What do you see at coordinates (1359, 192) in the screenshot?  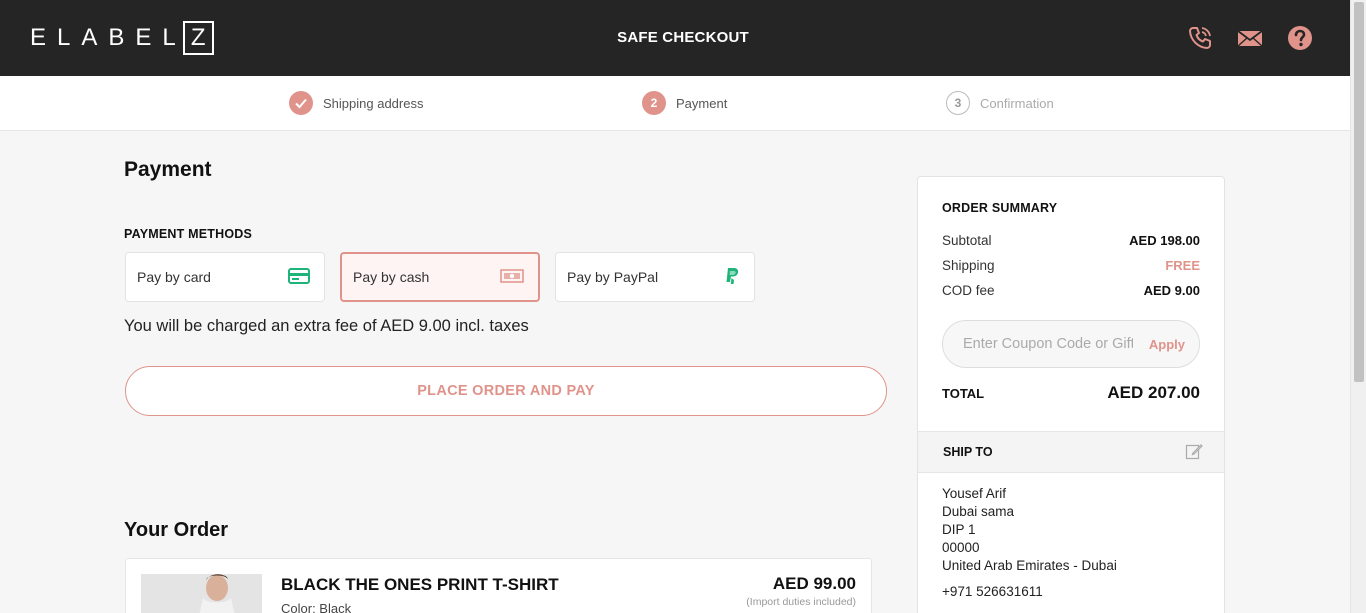 I see `scrollbar-thumb` at bounding box center [1359, 192].